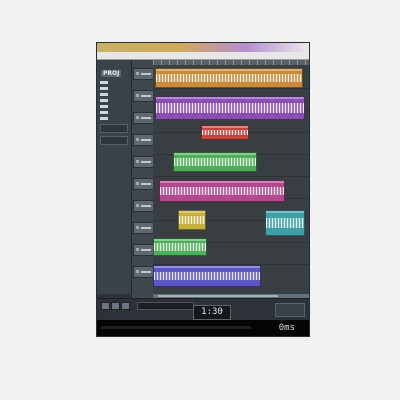 This screenshot has width=400, height=400. Describe the element at coordinates (176, 327) in the screenshot. I see `status-progress` at that location.